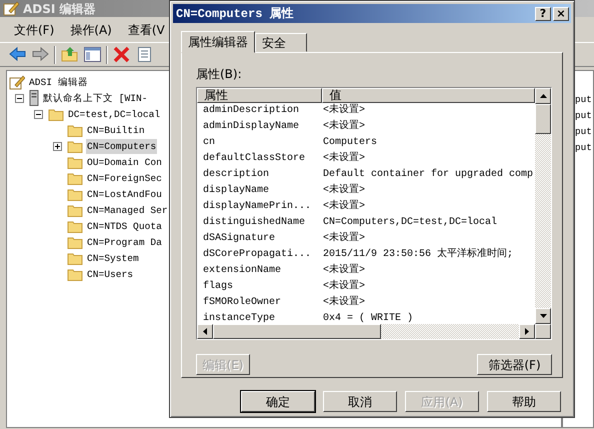 This screenshot has width=594, height=429. What do you see at coordinates (257, 303) in the screenshot?
I see `attribute-name: fSMORoleOwner` at bounding box center [257, 303].